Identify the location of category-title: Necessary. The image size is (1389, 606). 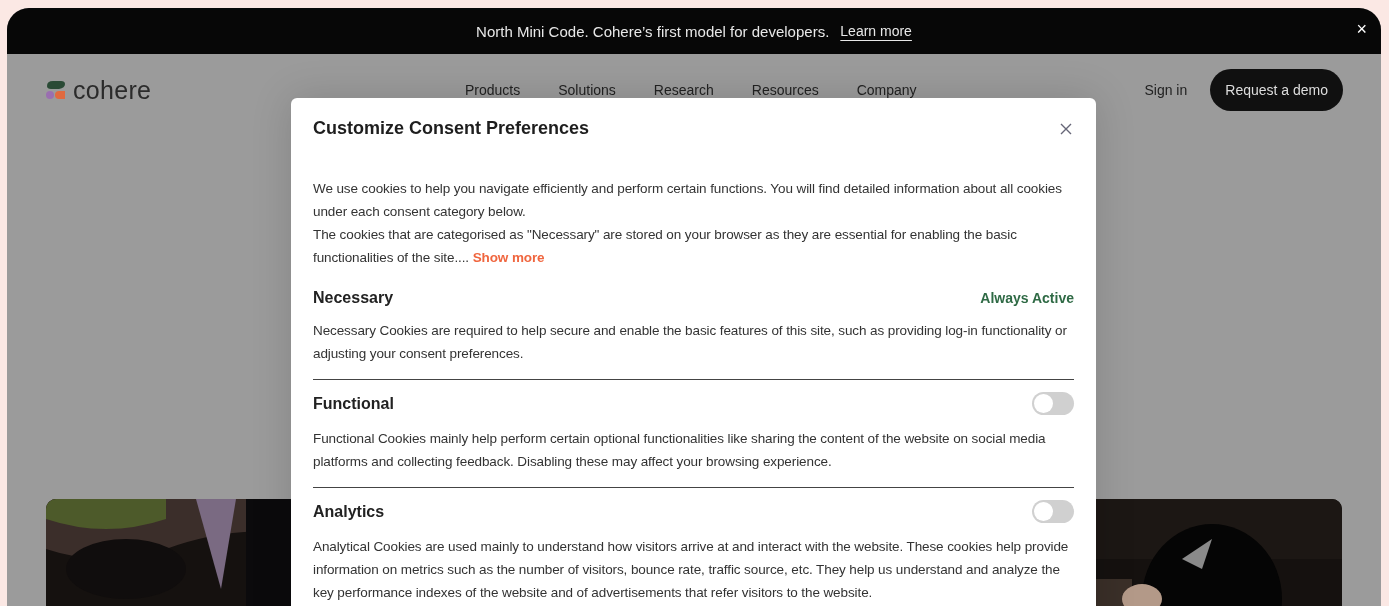
(353, 298).